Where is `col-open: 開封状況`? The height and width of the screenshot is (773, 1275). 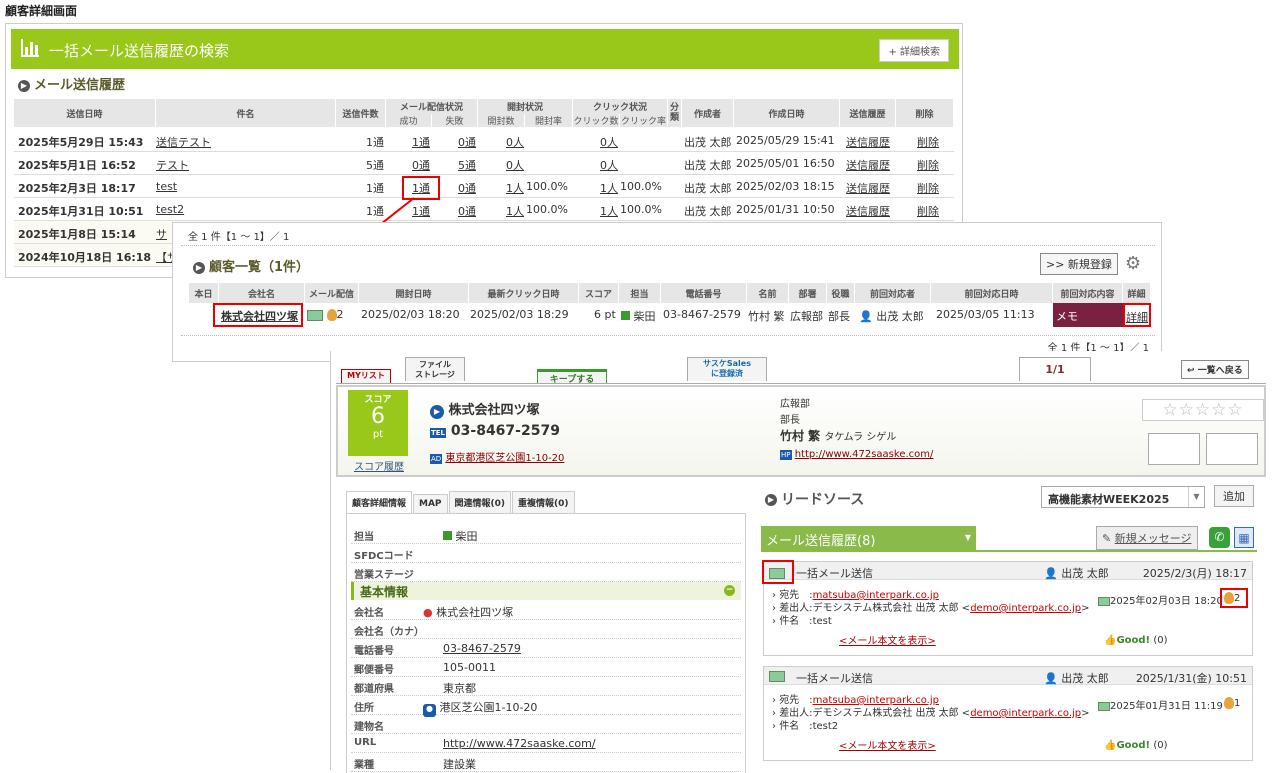 col-open: 開封状況 is located at coordinates (525, 106).